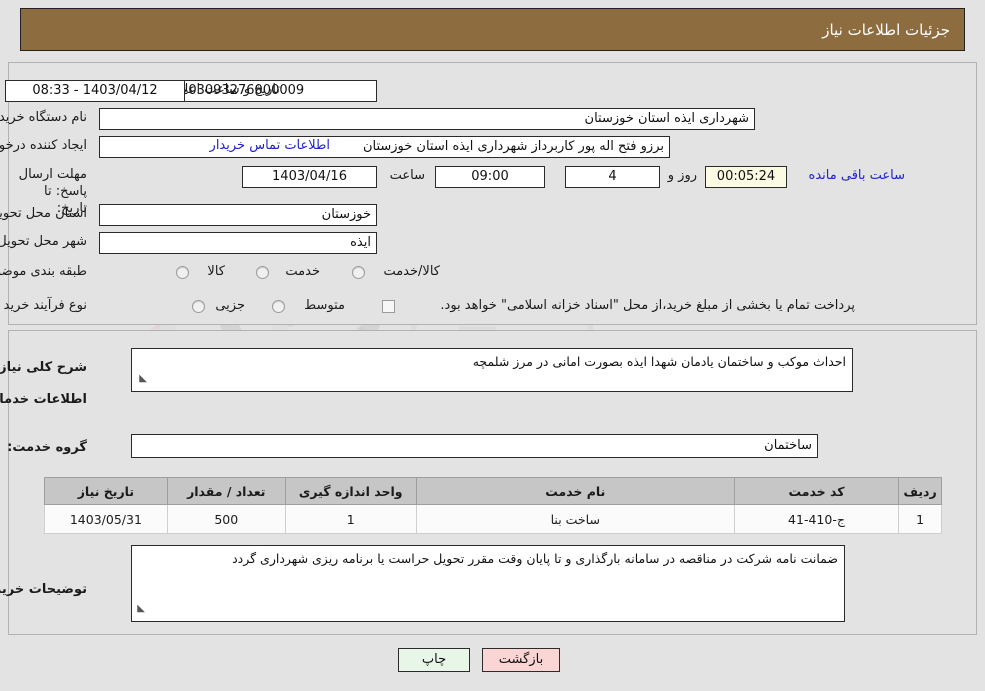  What do you see at coordinates (43, 271) in the screenshot?
I see `category-label: طبقه بندی موضوعی:` at bounding box center [43, 271].